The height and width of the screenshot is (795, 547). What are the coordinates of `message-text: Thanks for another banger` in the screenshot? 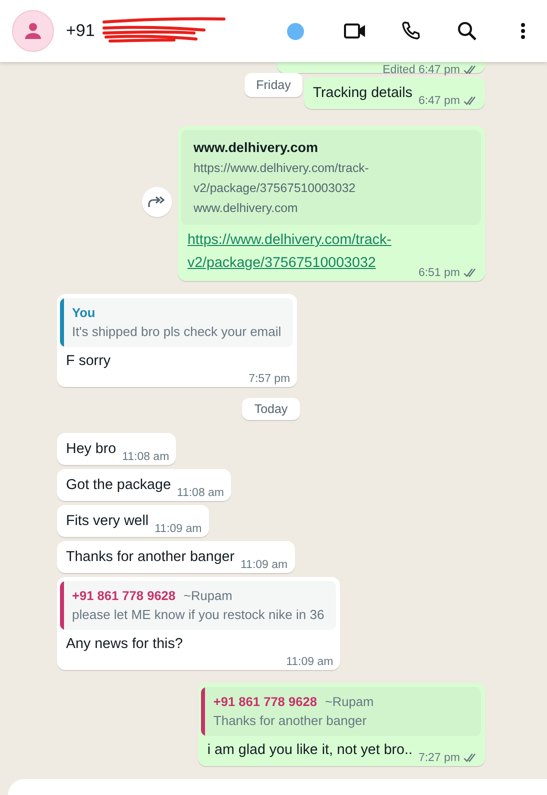 It's located at (150, 557).